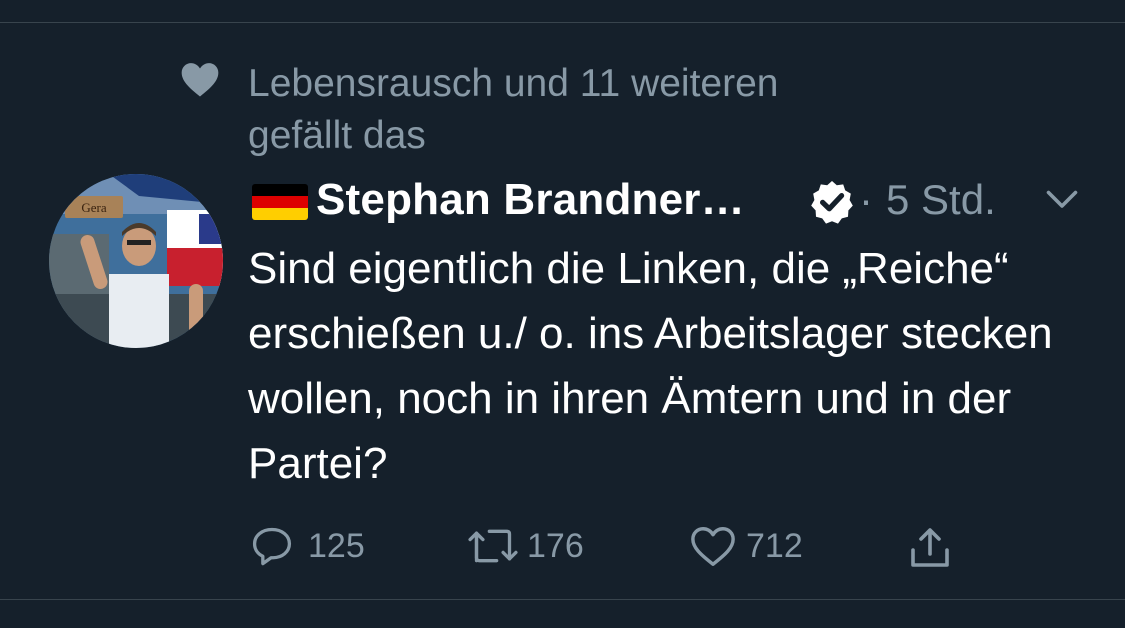 The width and height of the screenshot is (1125, 628). I want to click on social-context-text: Lebensrausch und 11 weiteren gefällt das, so click(513, 109).